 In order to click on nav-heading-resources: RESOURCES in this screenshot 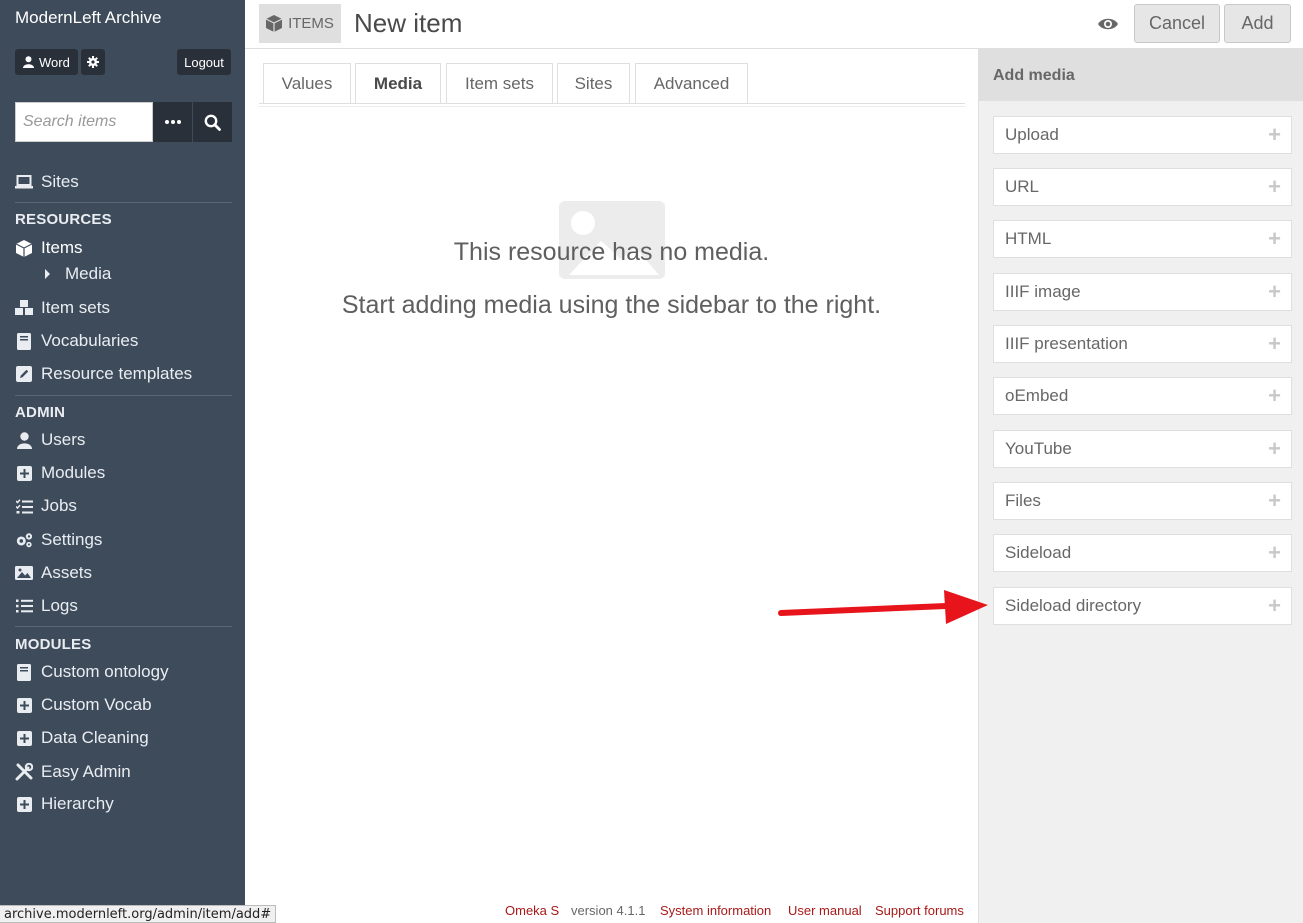, I will do `click(63, 219)`.